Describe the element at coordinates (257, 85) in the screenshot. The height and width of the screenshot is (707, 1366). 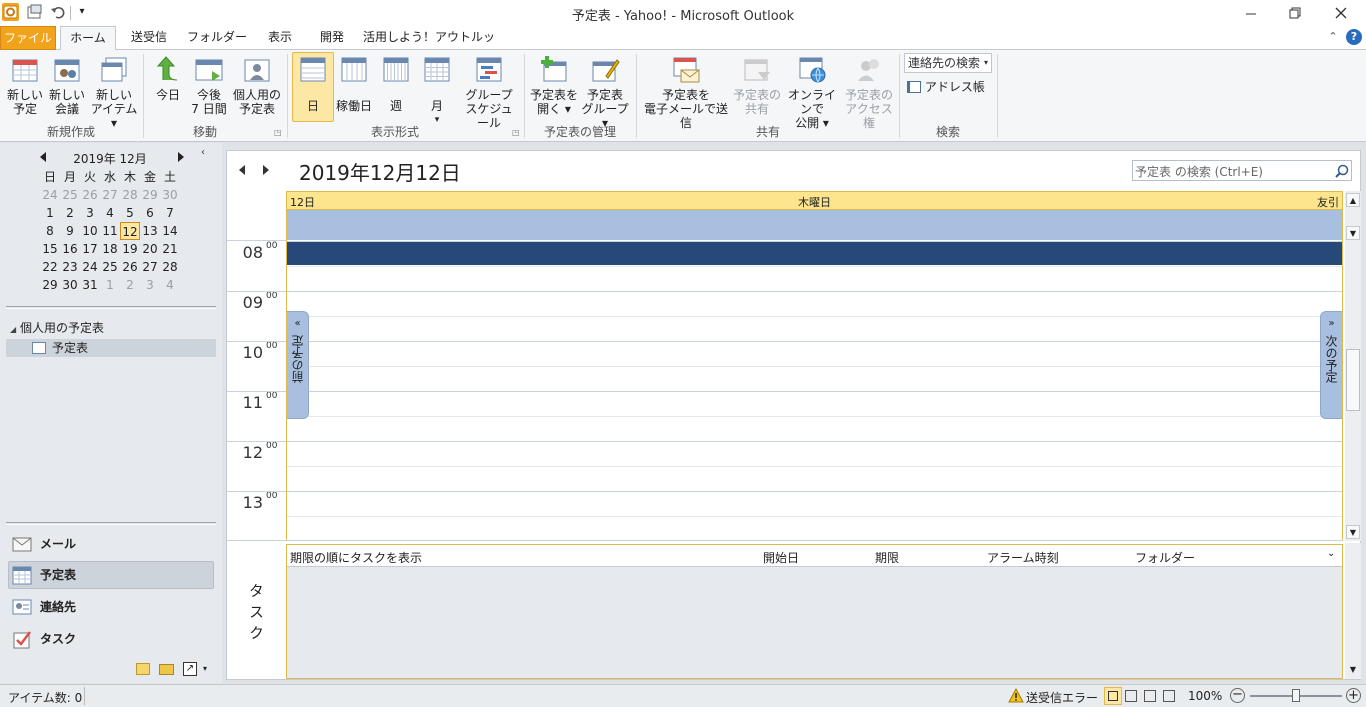
I see `personal-calendar-button: 個人用の 予定表` at that location.